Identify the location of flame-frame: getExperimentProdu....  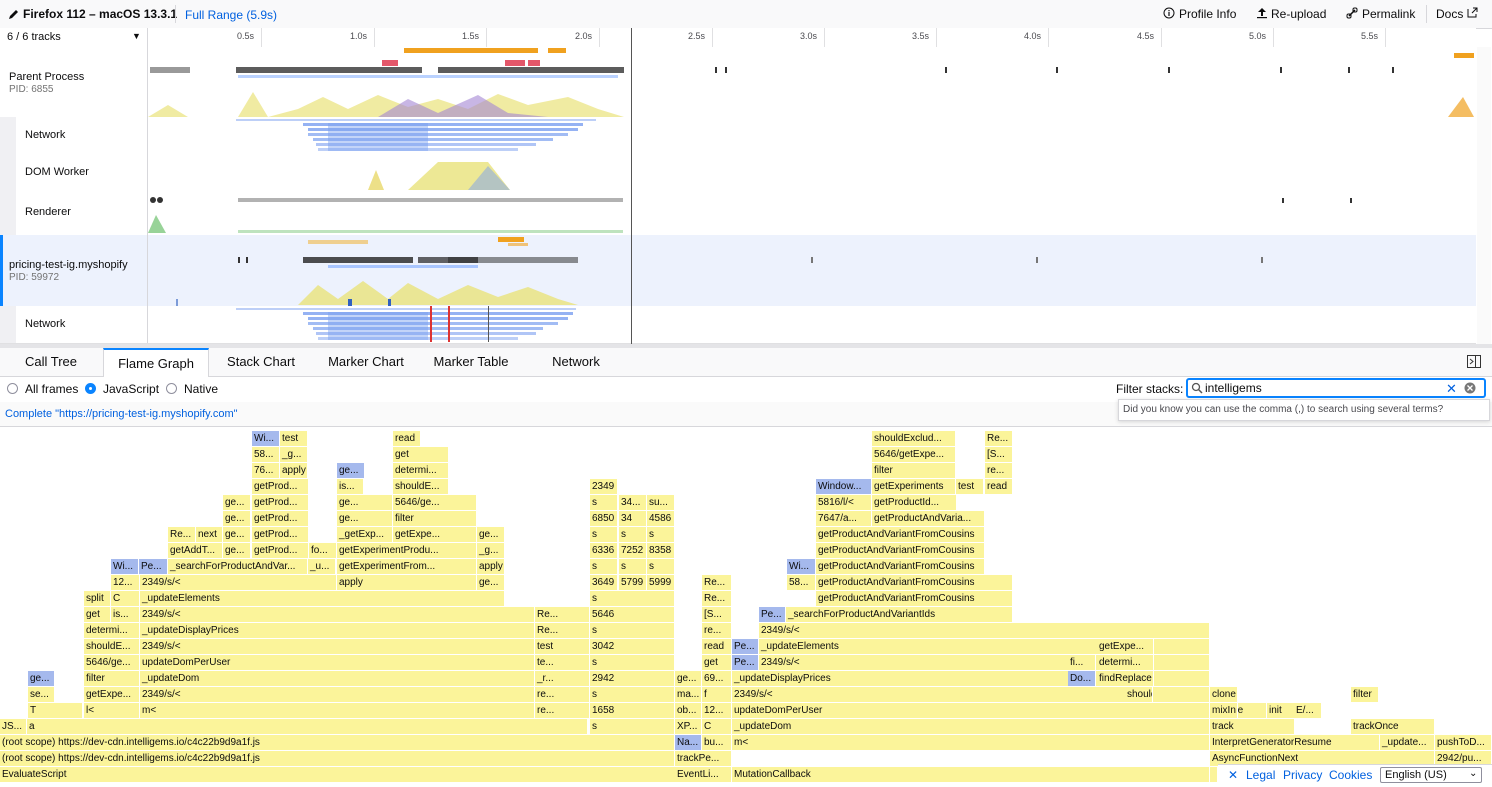
(407, 550).